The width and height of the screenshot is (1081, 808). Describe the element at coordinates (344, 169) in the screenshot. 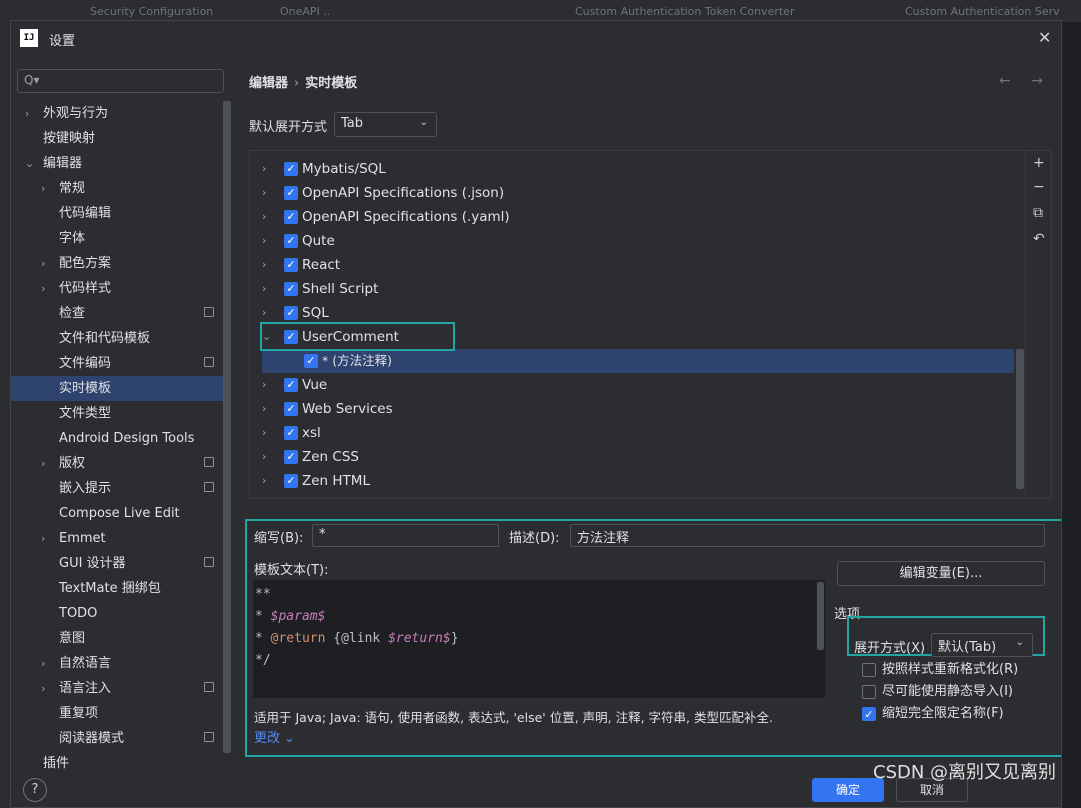

I see `template-row-label: Mybatis/SQL` at that location.